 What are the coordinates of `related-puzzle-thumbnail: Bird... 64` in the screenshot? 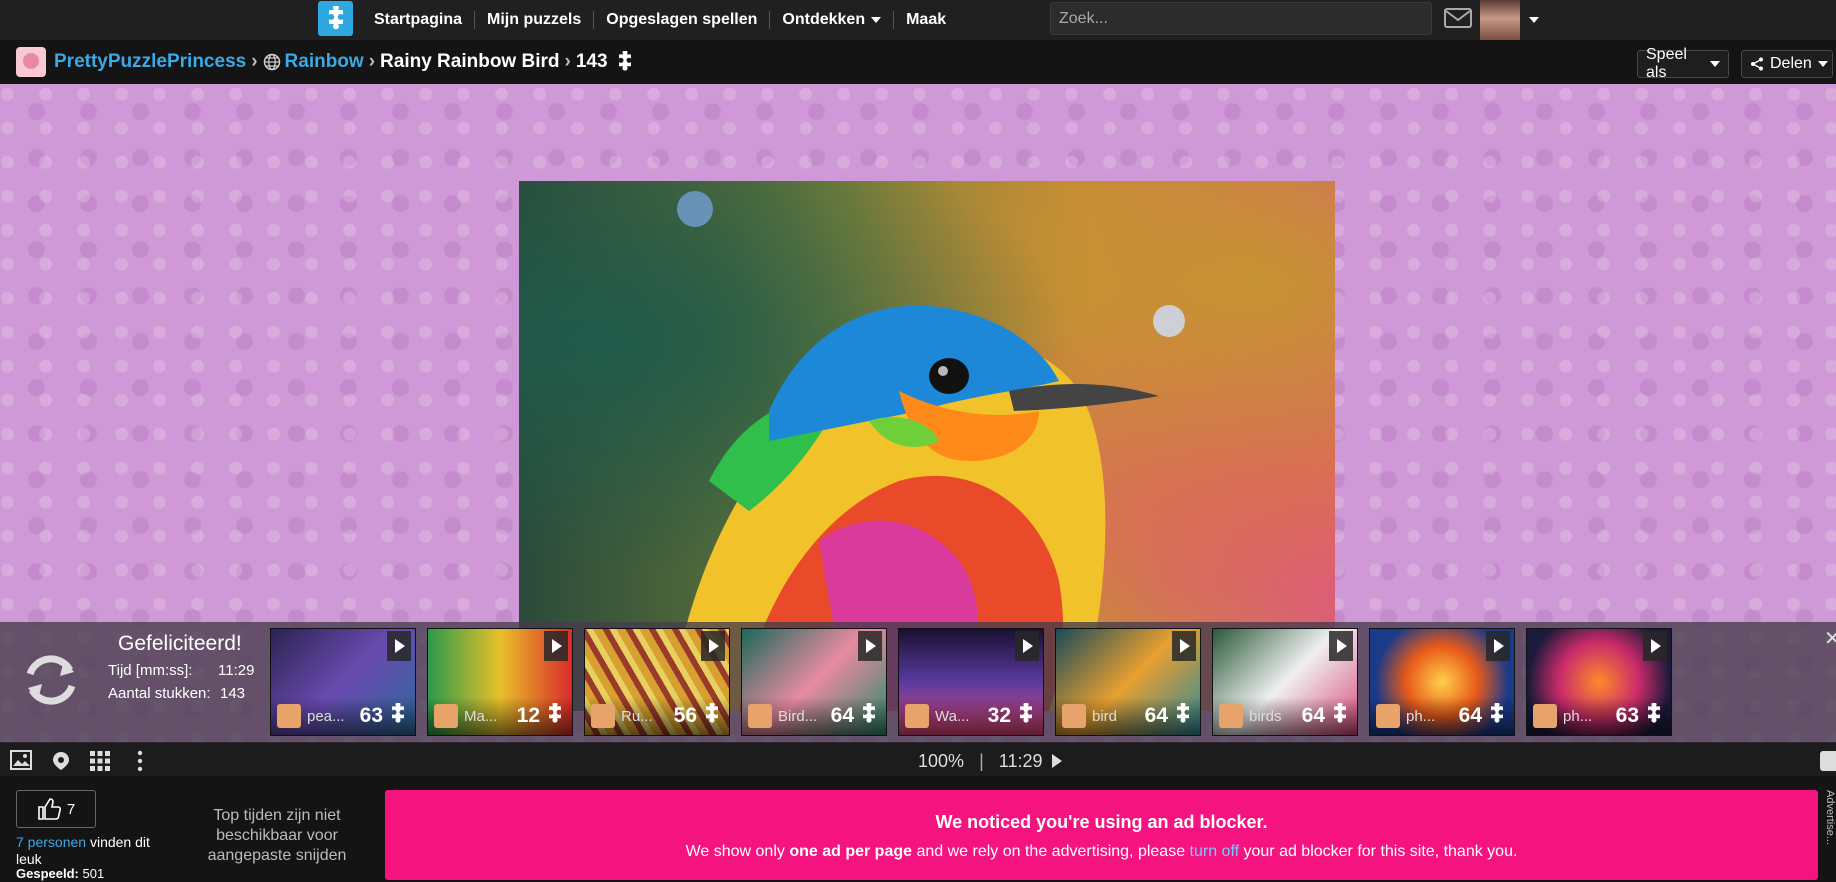 It's located at (814, 682).